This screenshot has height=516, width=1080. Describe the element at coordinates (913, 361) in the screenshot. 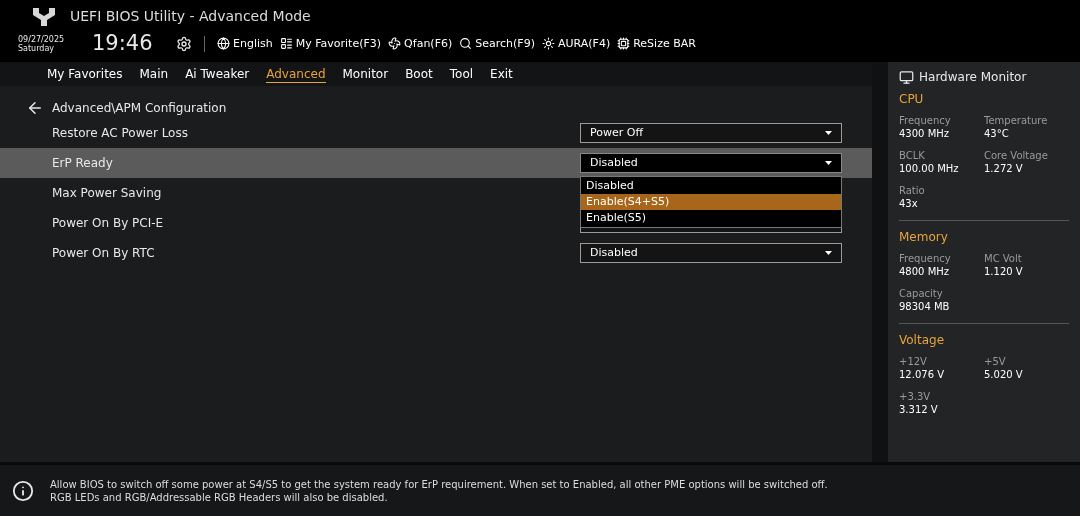

I see `metric-label: +12V` at that location.